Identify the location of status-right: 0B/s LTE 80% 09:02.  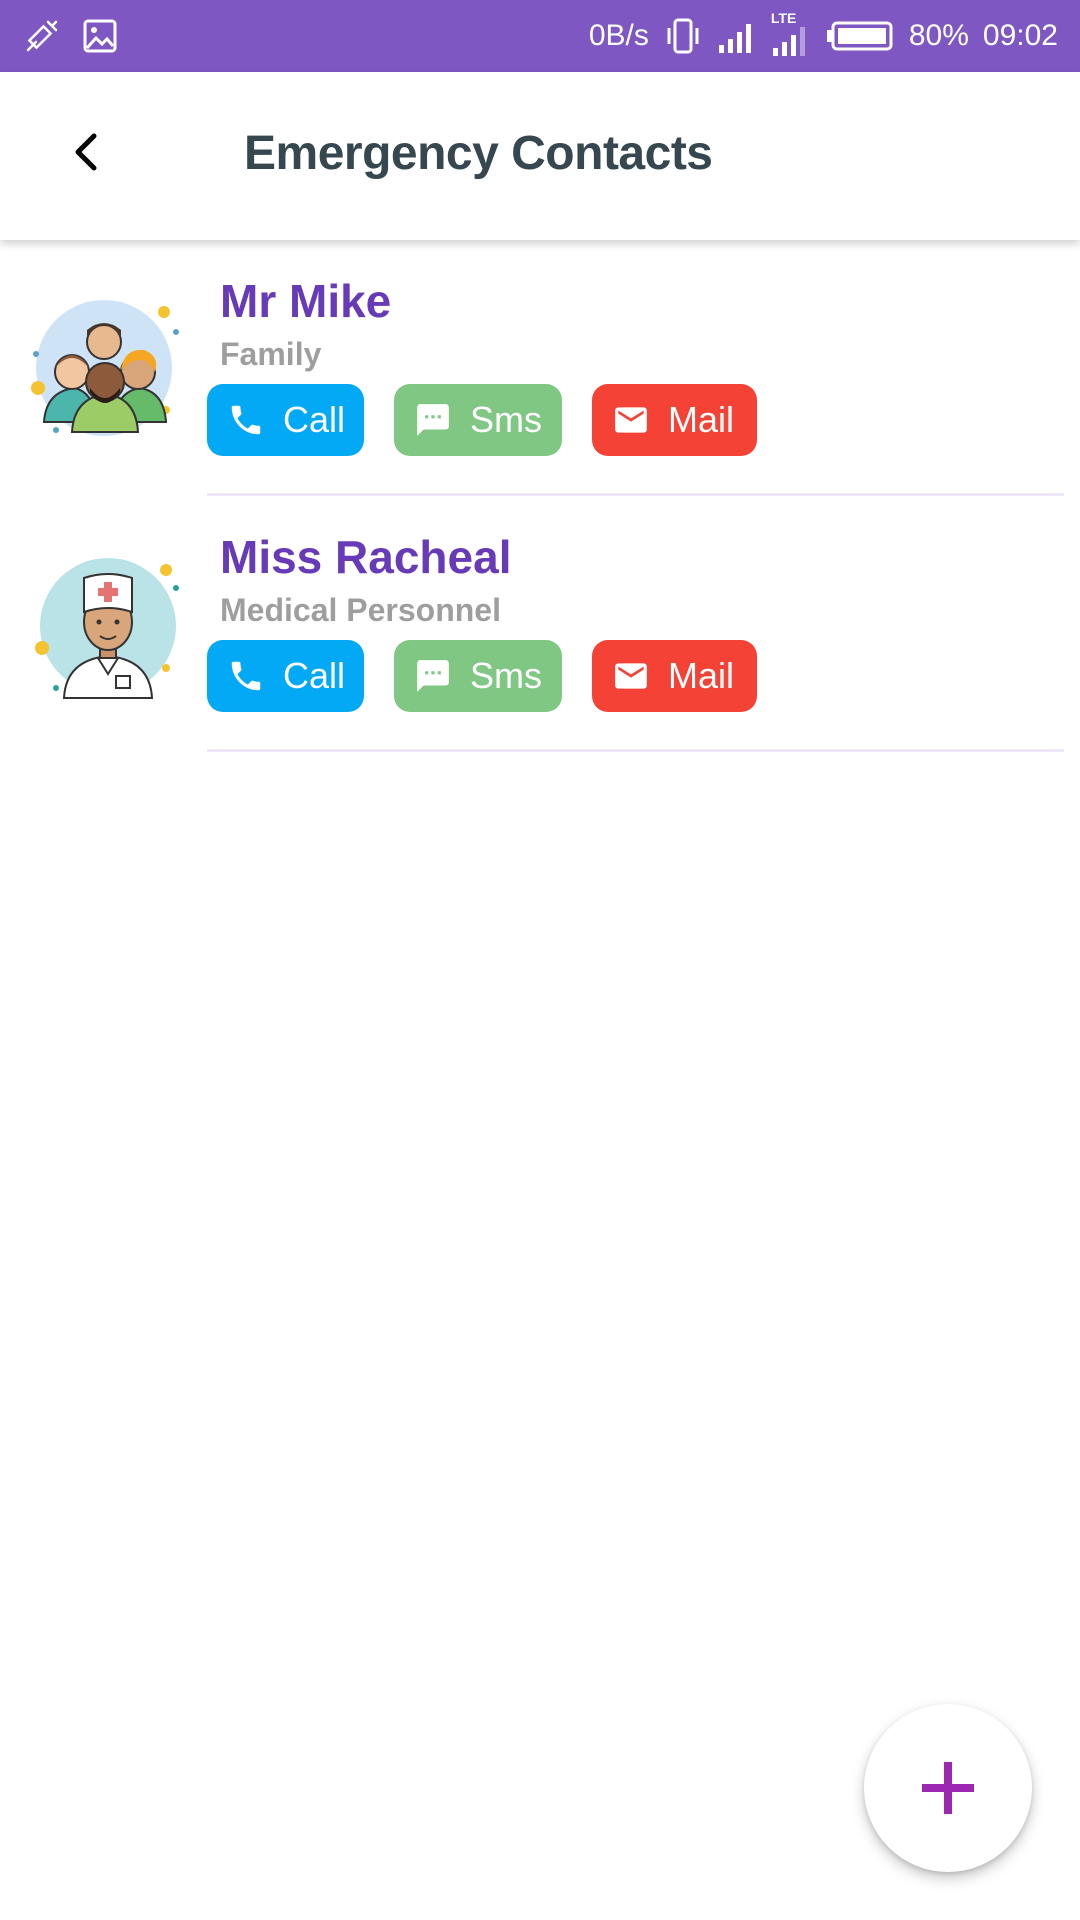
(823, 33).